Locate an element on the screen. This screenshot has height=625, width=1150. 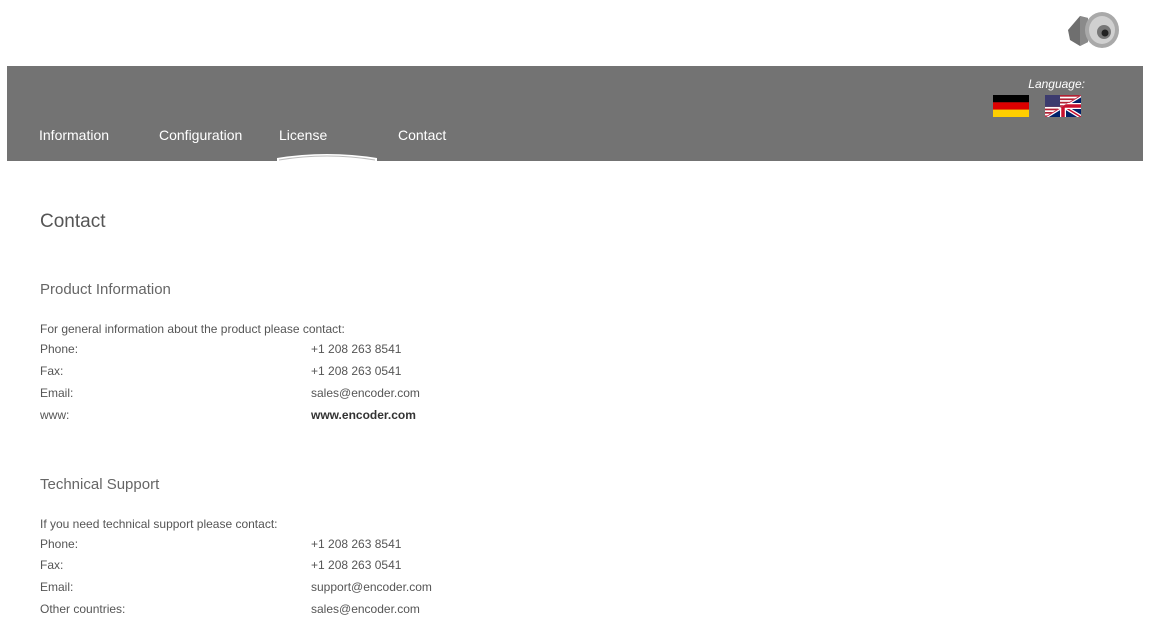
uk-us-flag-icon is located at coordinates (1063, 106).